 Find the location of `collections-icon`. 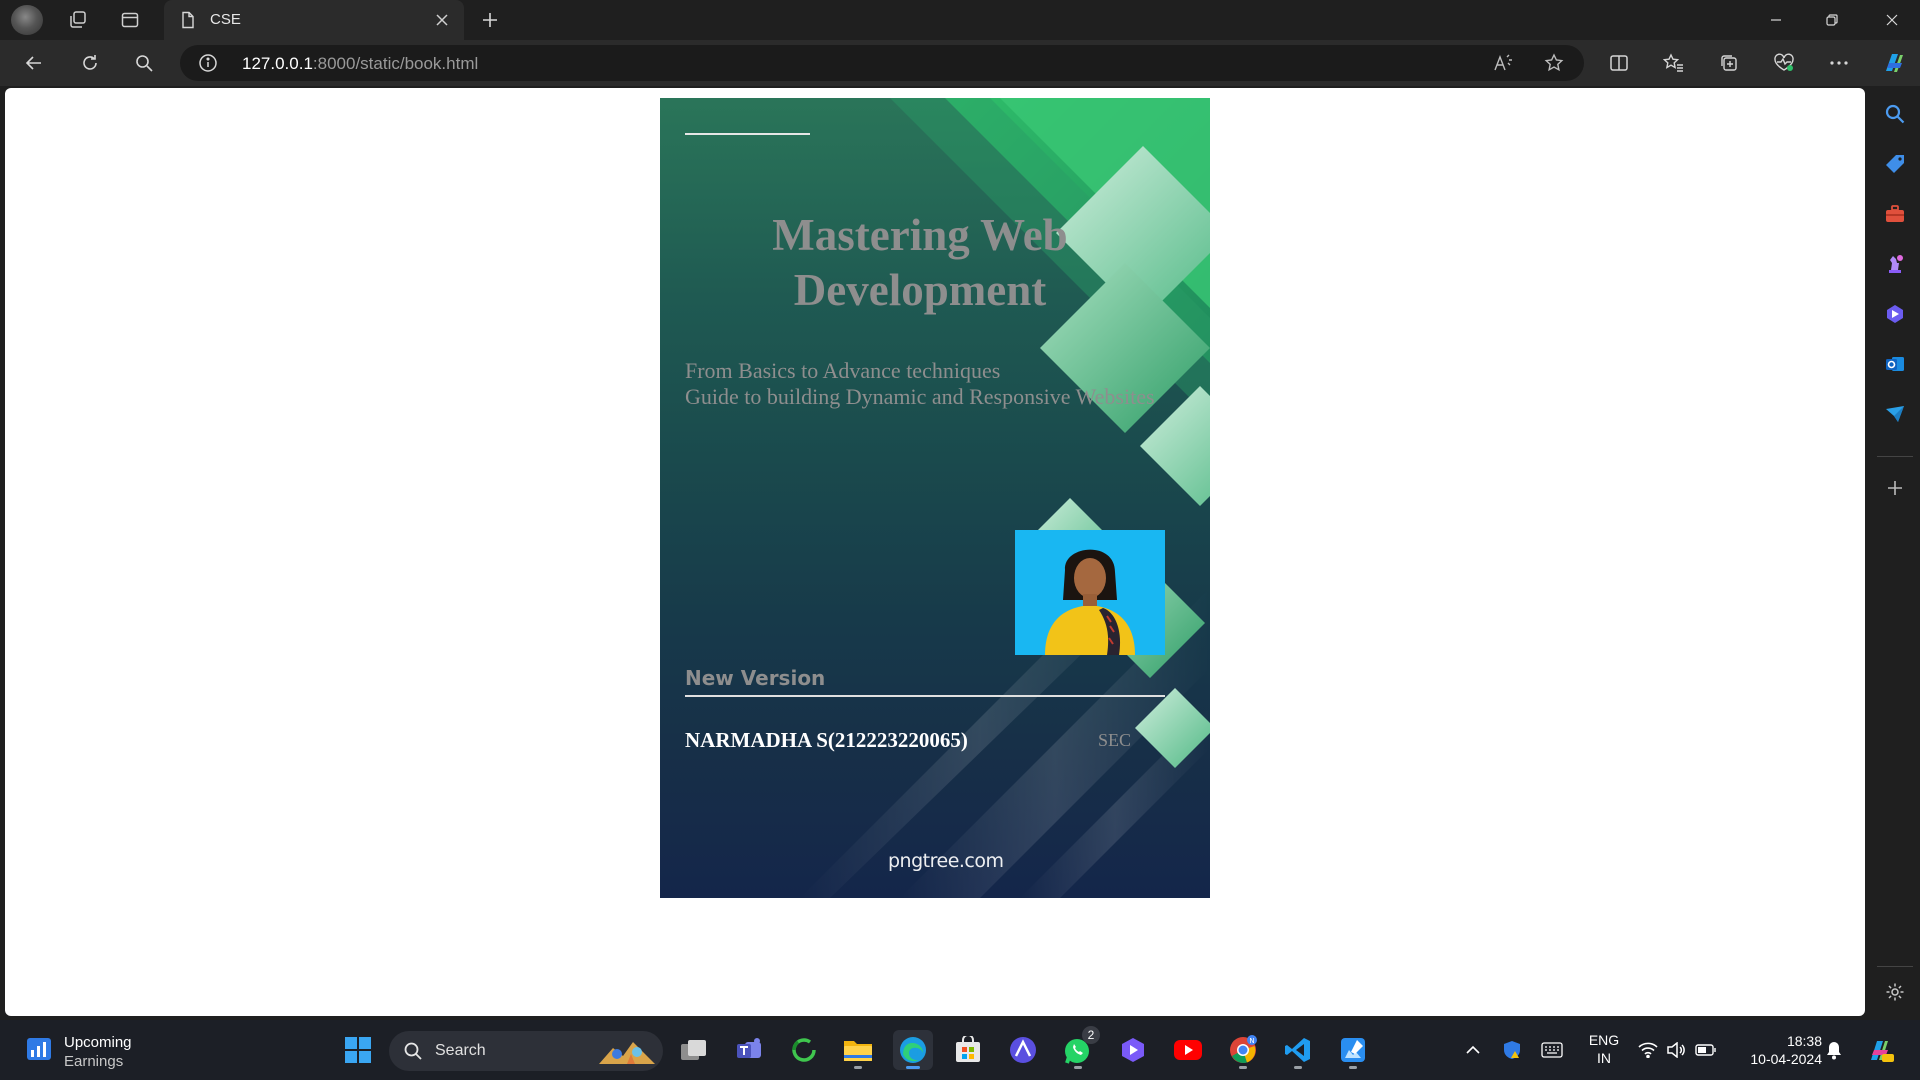

collections-icon is located at coordinates (1729, 63).